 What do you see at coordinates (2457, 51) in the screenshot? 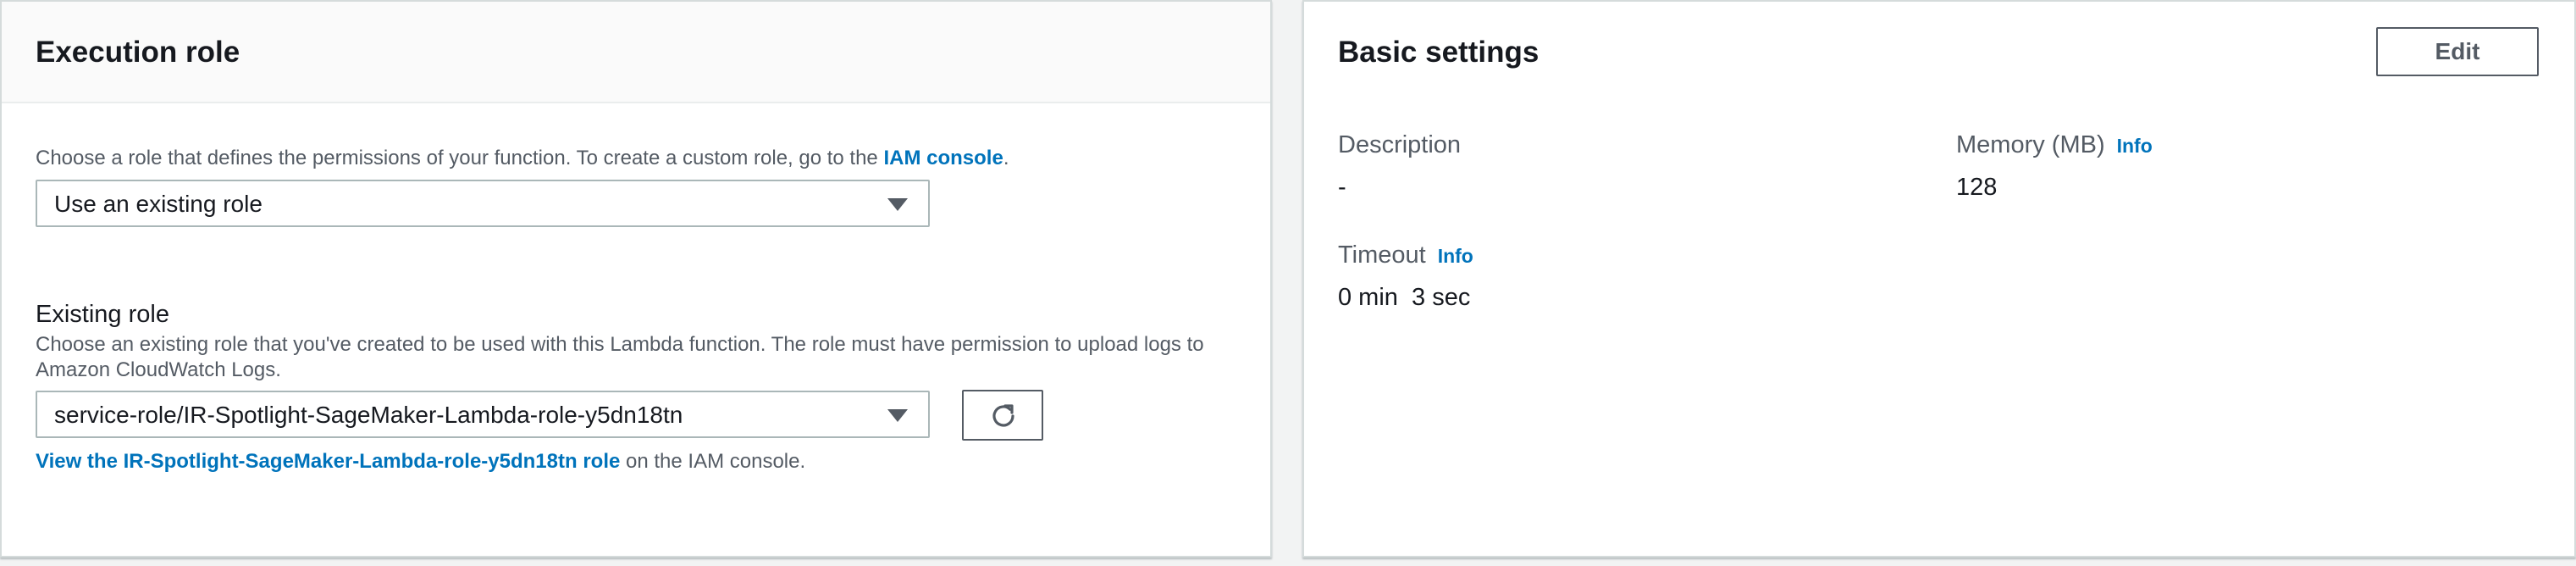
I see `edit-button: Edit` at bounding box center [2457, 51].